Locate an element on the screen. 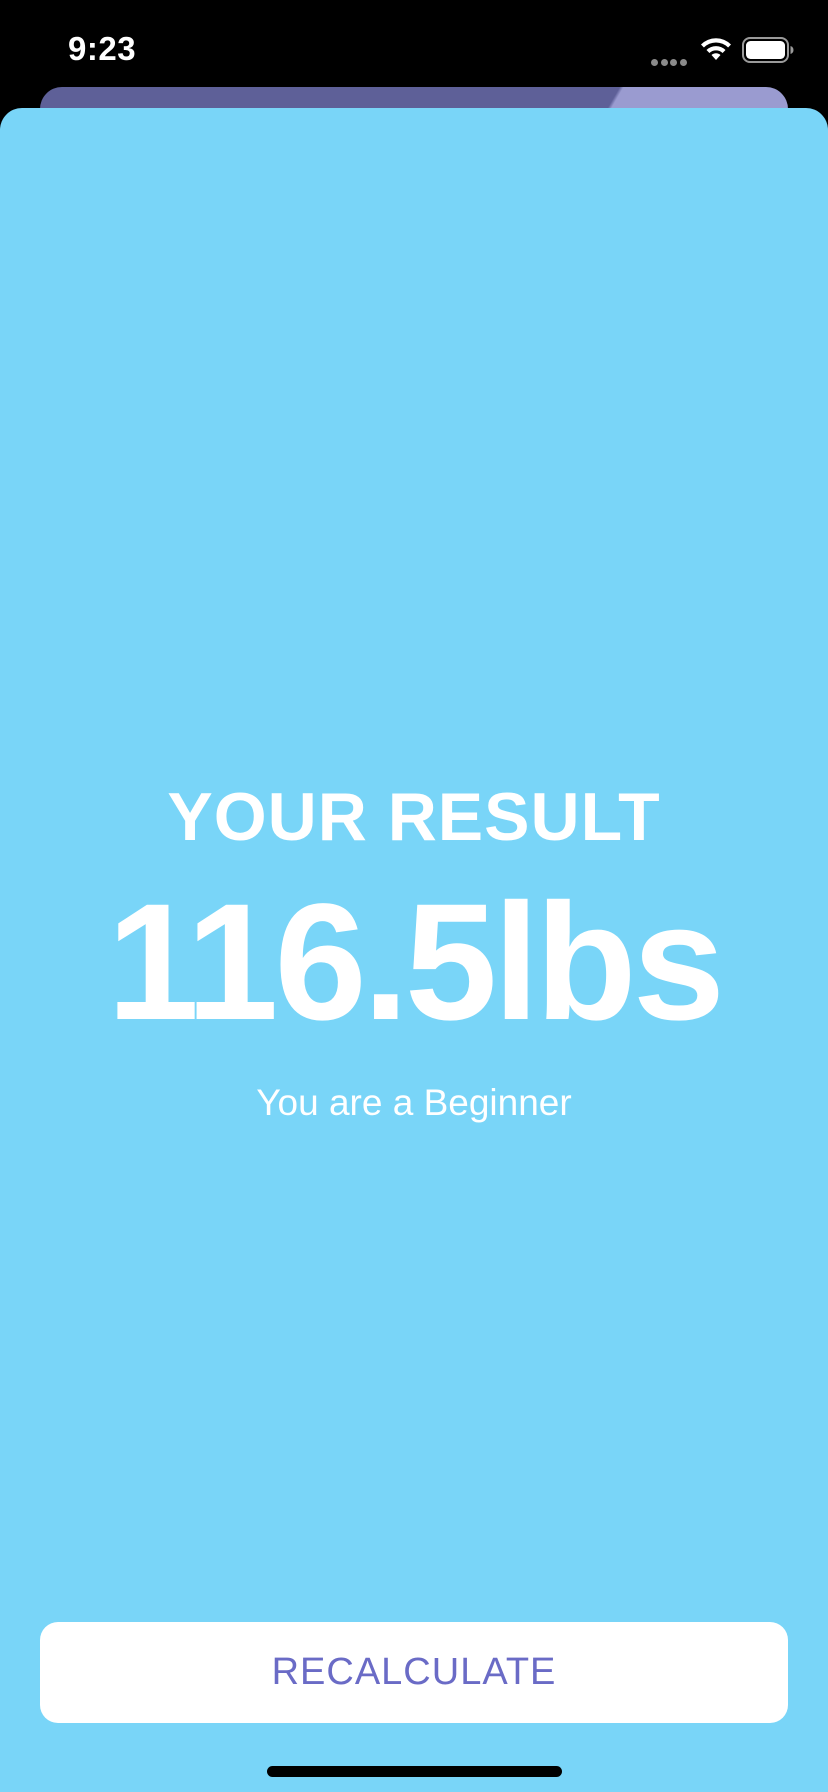  result-value: 116.5lbs is located at coordinates (415, 962).